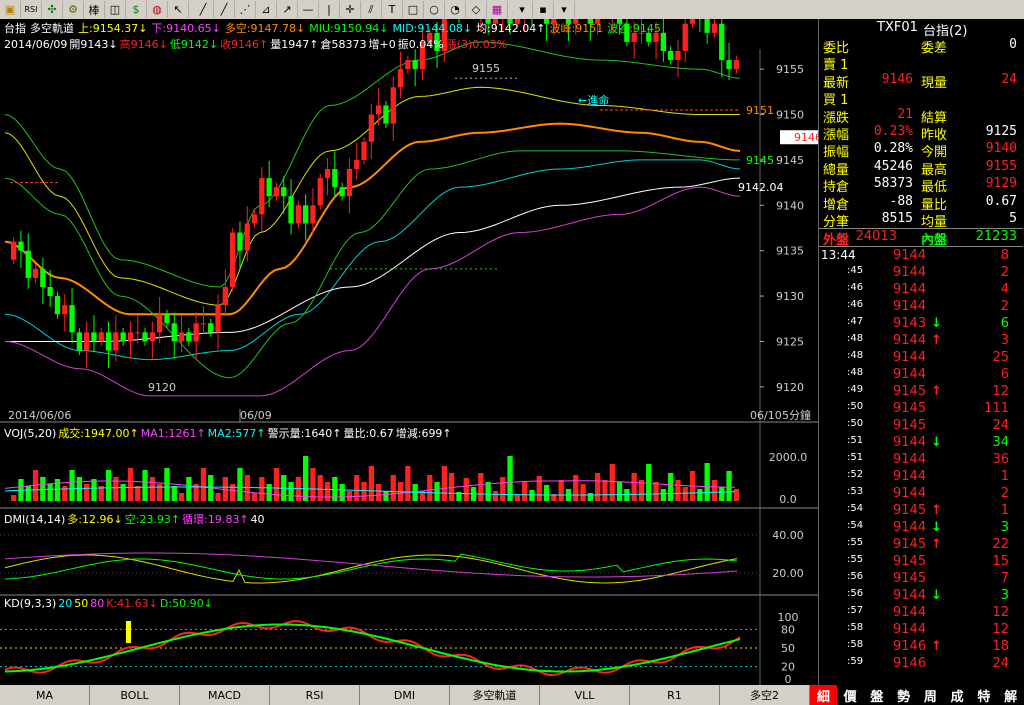 This screenshot has height=705, width=1024. Describe the element at coordinates (788, 573) in the screenshot. I see `dmi-y-label: 20.00` at that location.